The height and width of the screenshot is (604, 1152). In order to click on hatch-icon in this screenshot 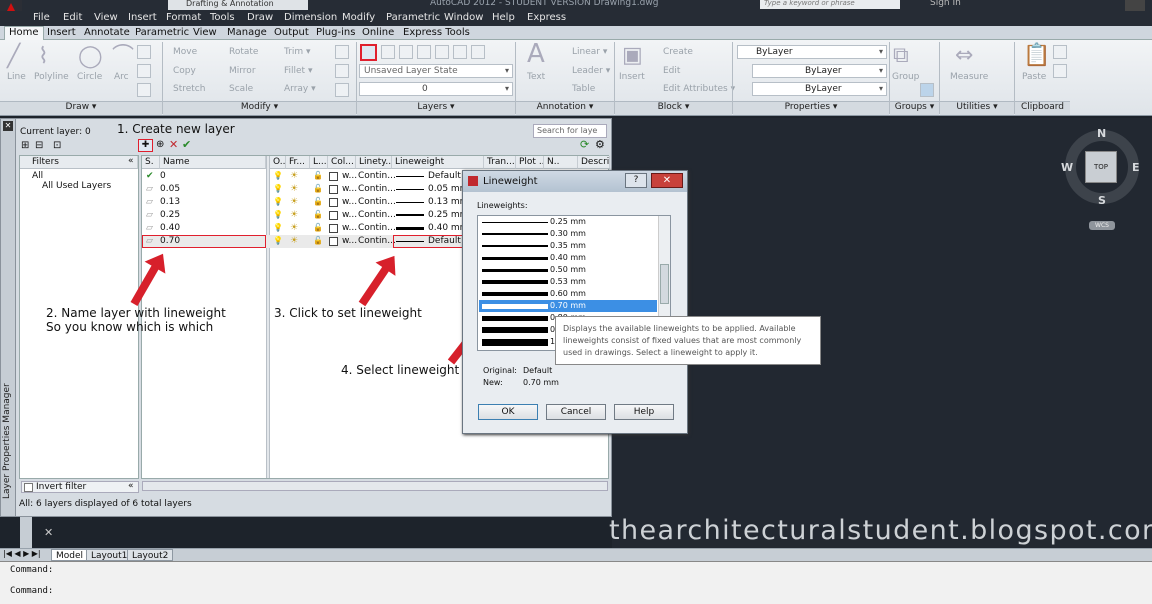, I will do `click(144, 71)`.